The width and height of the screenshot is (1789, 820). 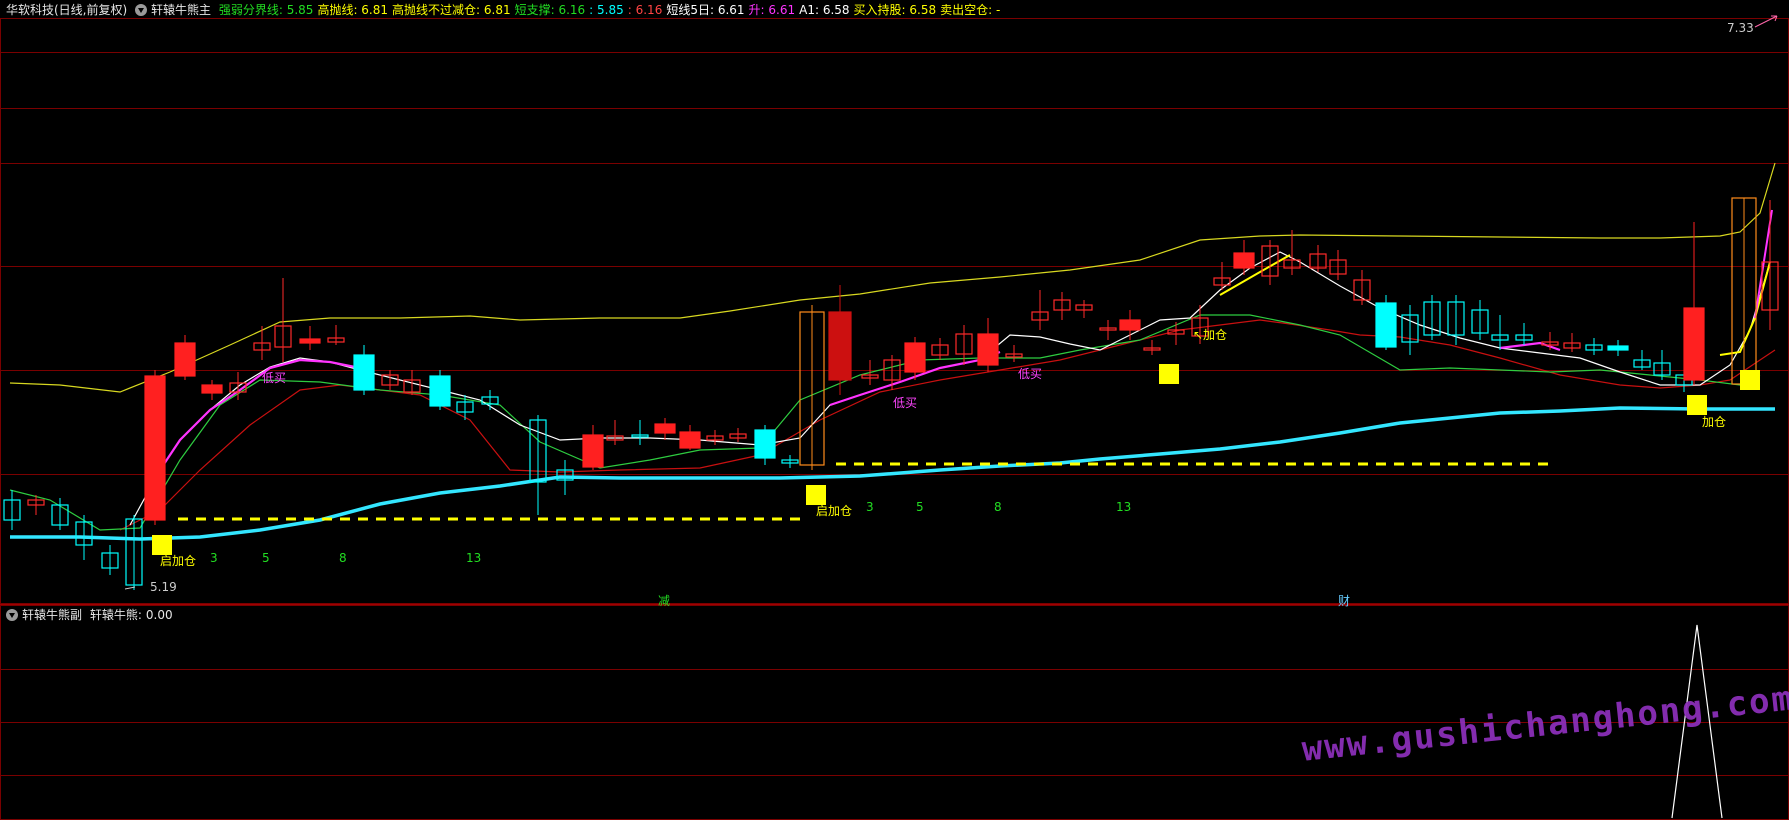 I want to click on main-indicator-name: 轩辕牛熊主, so click(x=181, y=10).